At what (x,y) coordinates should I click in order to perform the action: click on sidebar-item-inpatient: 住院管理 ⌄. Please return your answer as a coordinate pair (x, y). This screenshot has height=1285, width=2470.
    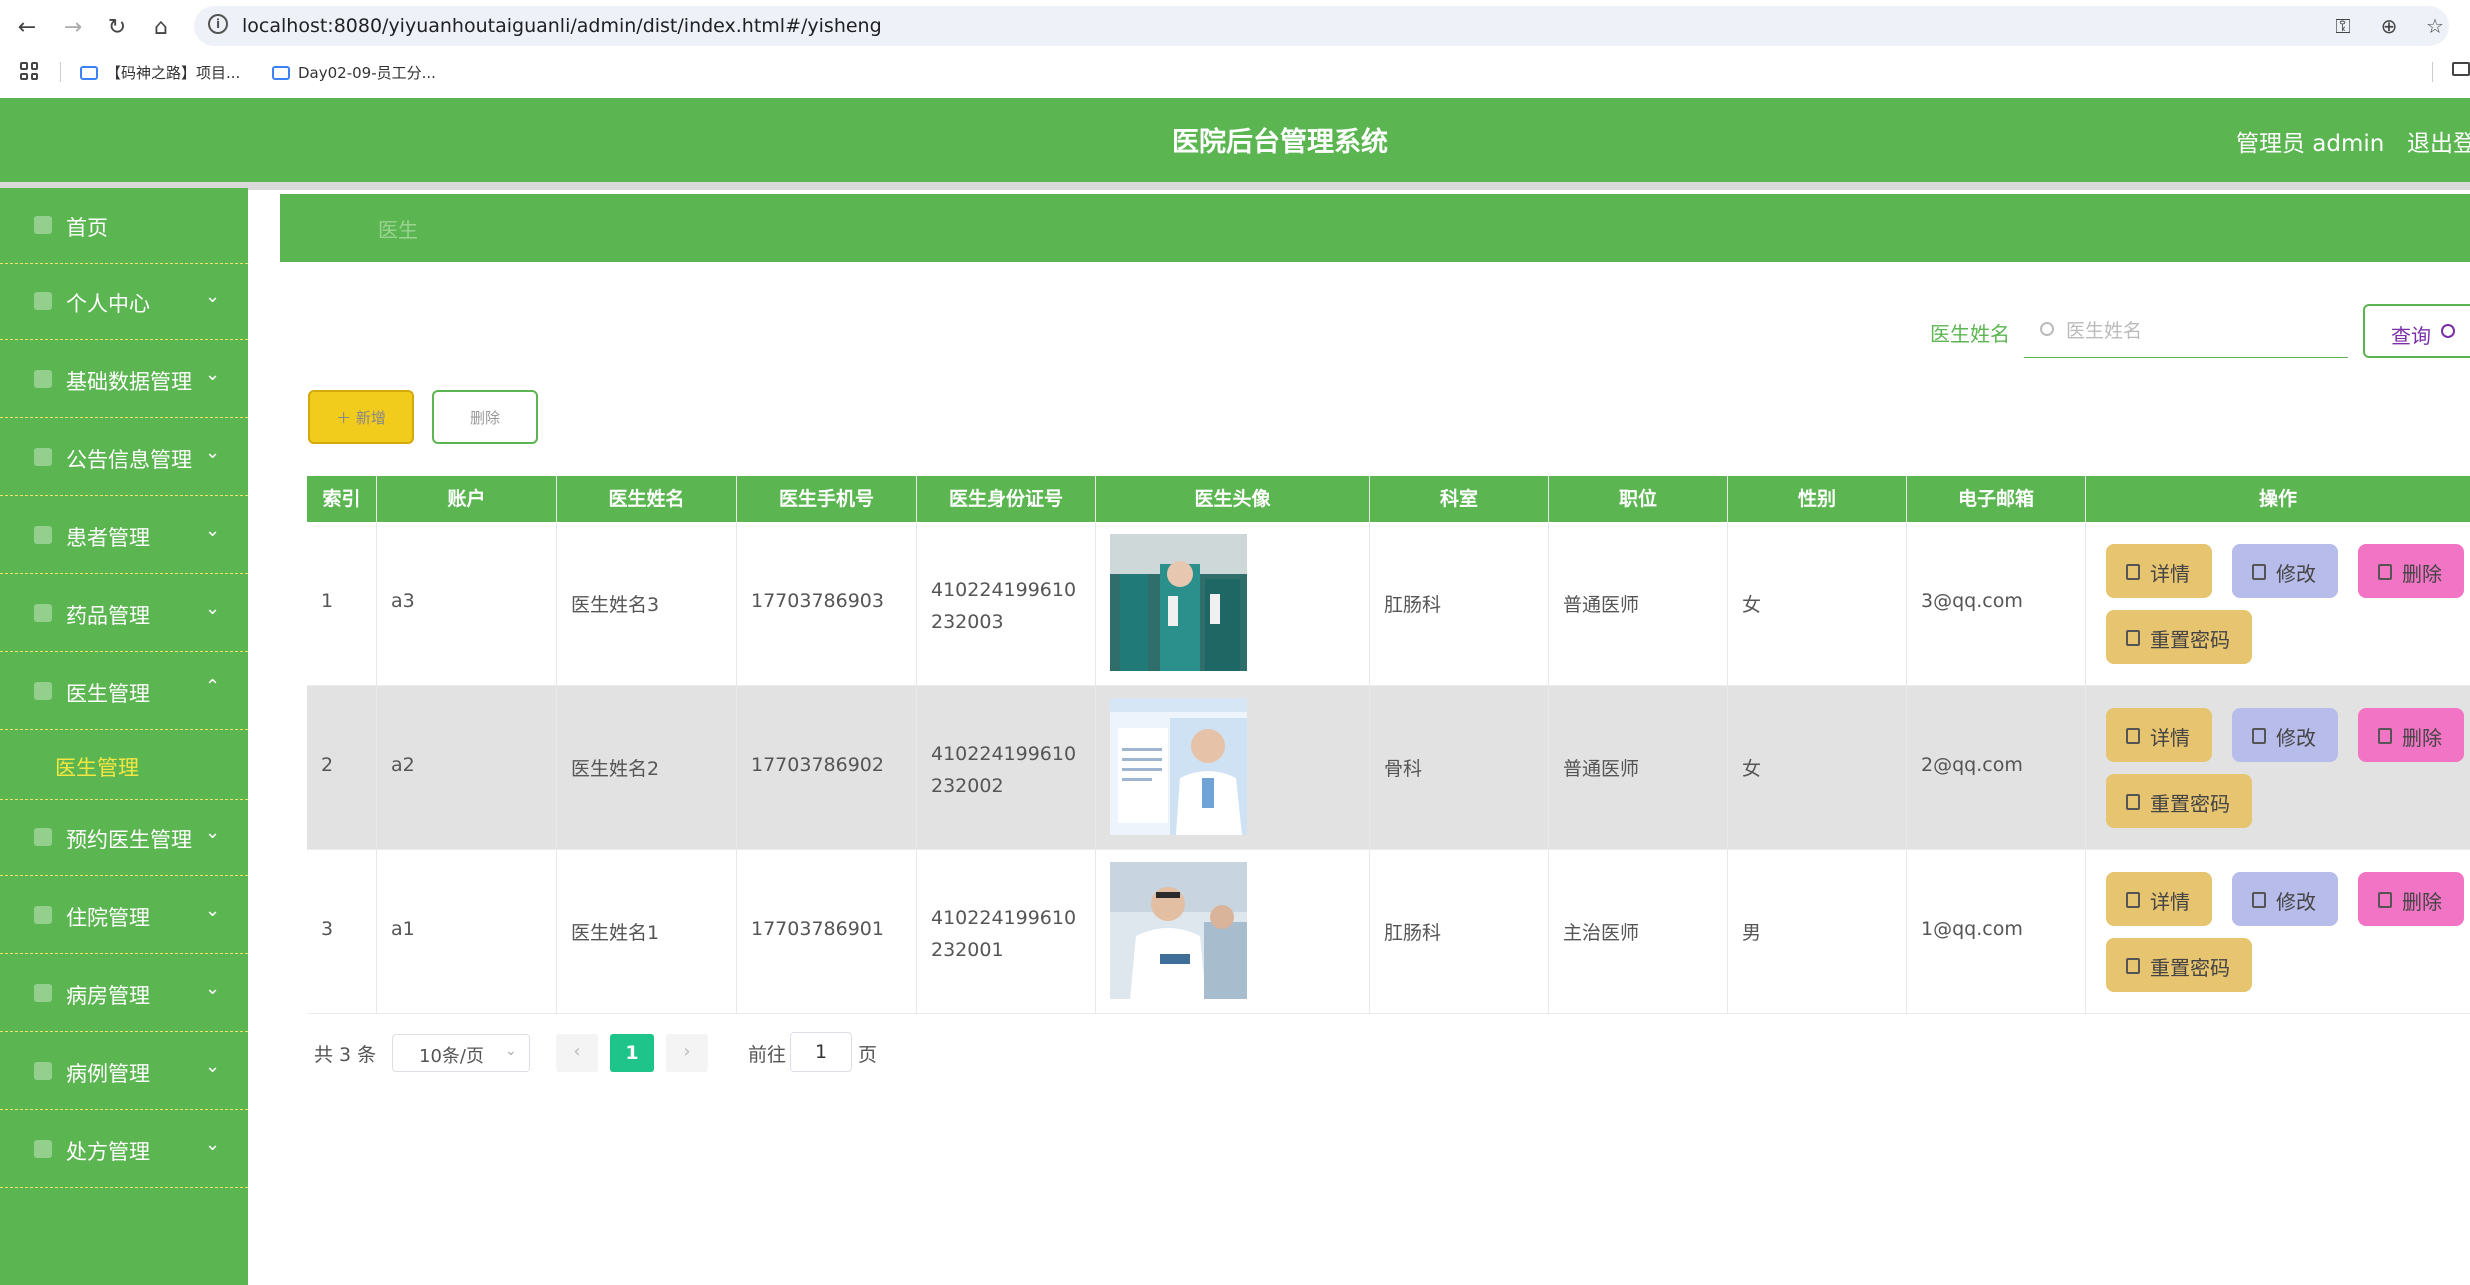
    Looking at the image, I should click on (124, 916).